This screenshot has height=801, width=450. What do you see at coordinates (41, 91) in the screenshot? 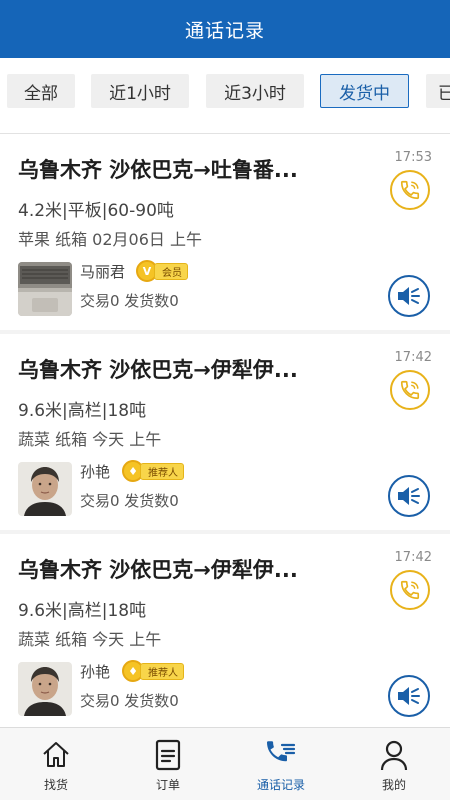
I see `filter-all: 全部` at bounding box center [41, 91].